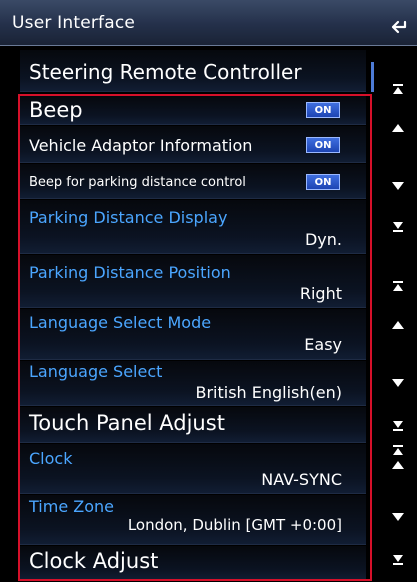 The width and height of the screenshot is (417, 582). I want to click on language-select-mode-row: Language Select Mode Easy, so click(193, 334).